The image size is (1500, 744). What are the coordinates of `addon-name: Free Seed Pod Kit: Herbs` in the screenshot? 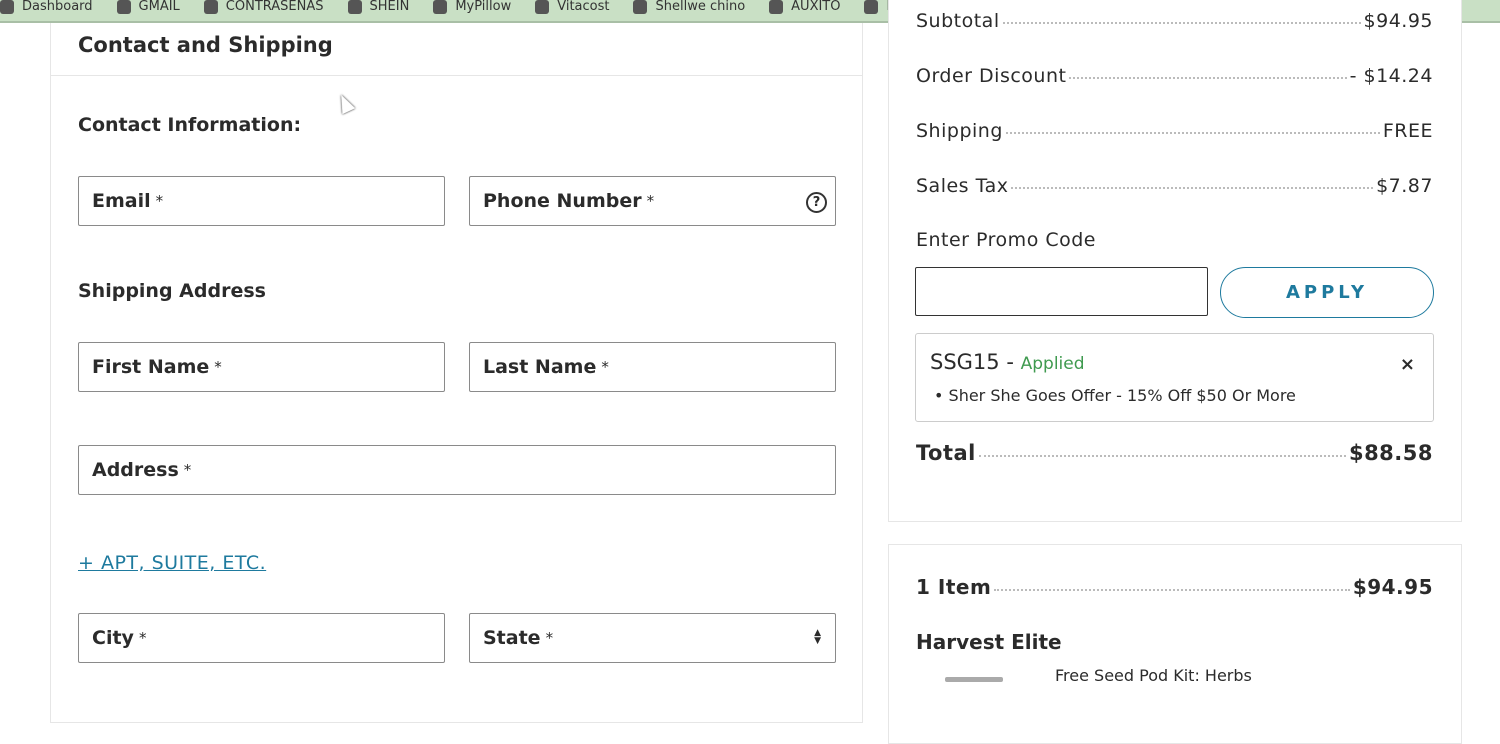 It's located at (1153, 675).